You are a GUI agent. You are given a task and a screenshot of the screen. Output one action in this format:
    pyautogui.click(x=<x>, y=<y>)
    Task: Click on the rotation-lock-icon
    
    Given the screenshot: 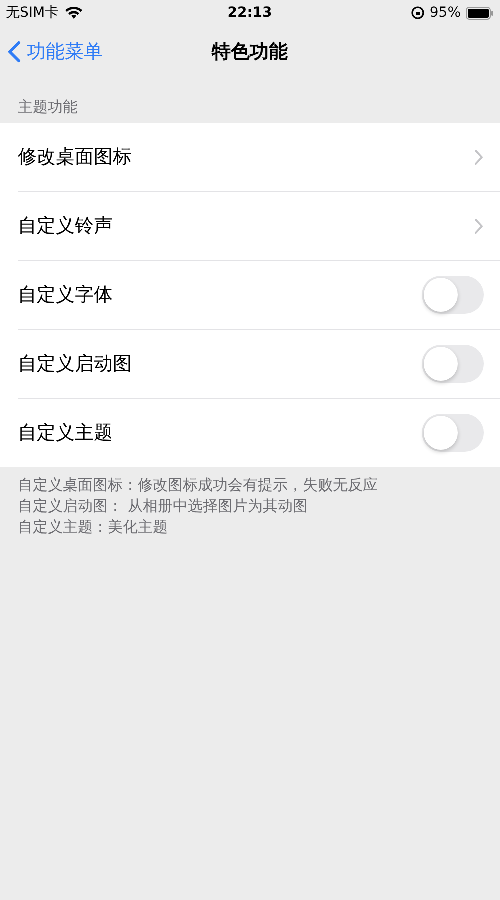 What is the action you would take?
    pyautogui.click(x=417, y=13)
    